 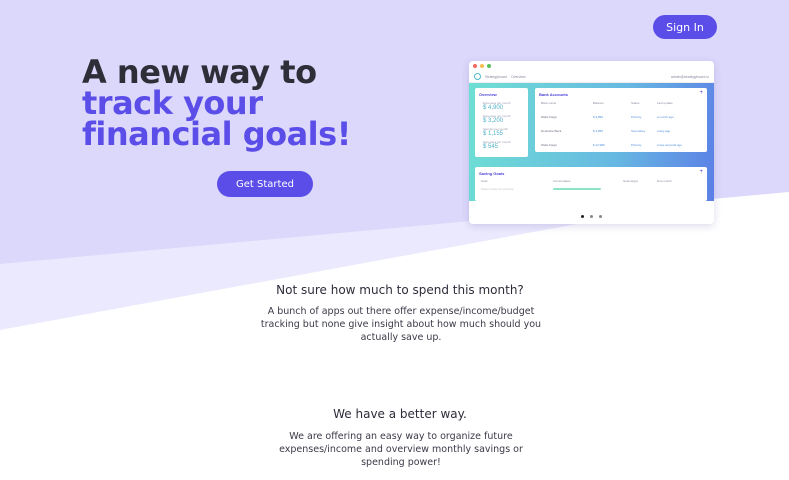 I want to click on table-header: Goal target, so click(x=630, y=181).